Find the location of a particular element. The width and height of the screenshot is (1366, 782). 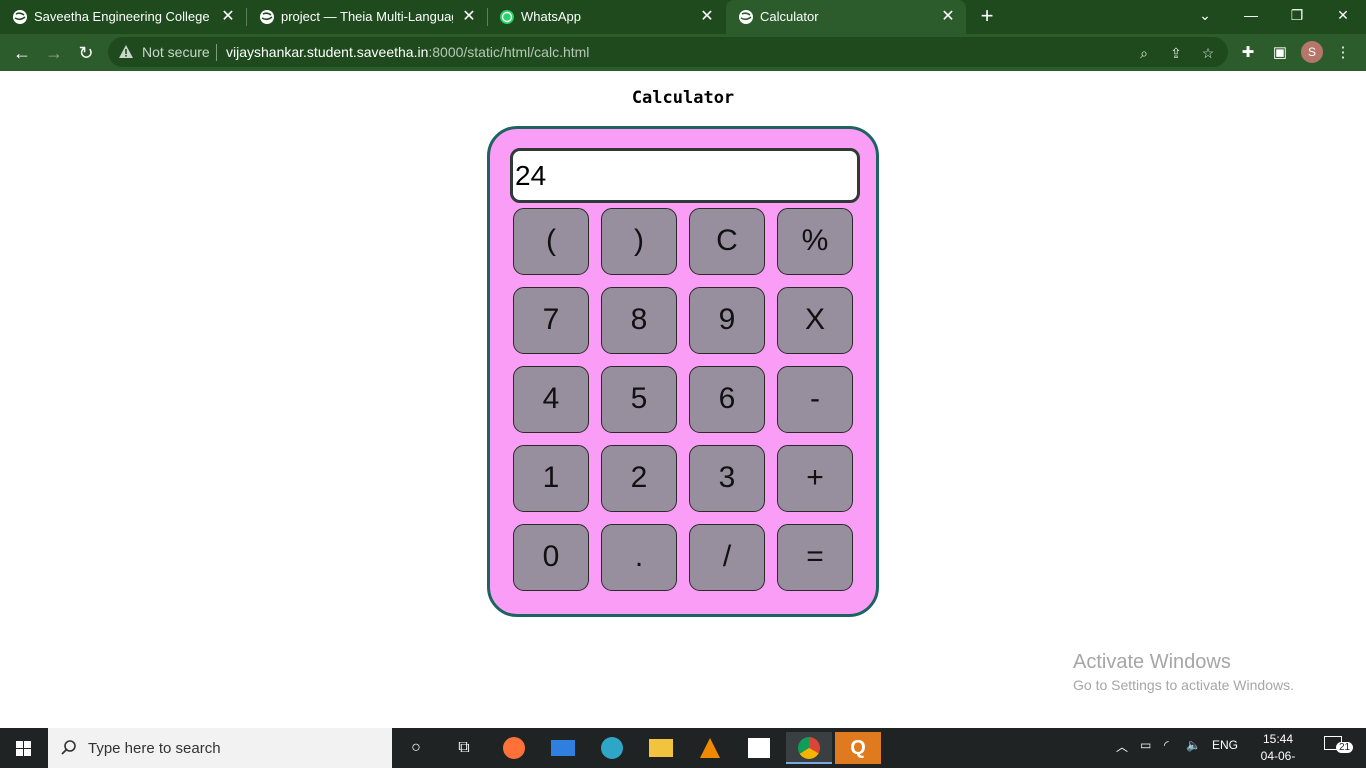

vlc-icon is located at coordinates (710, 748).